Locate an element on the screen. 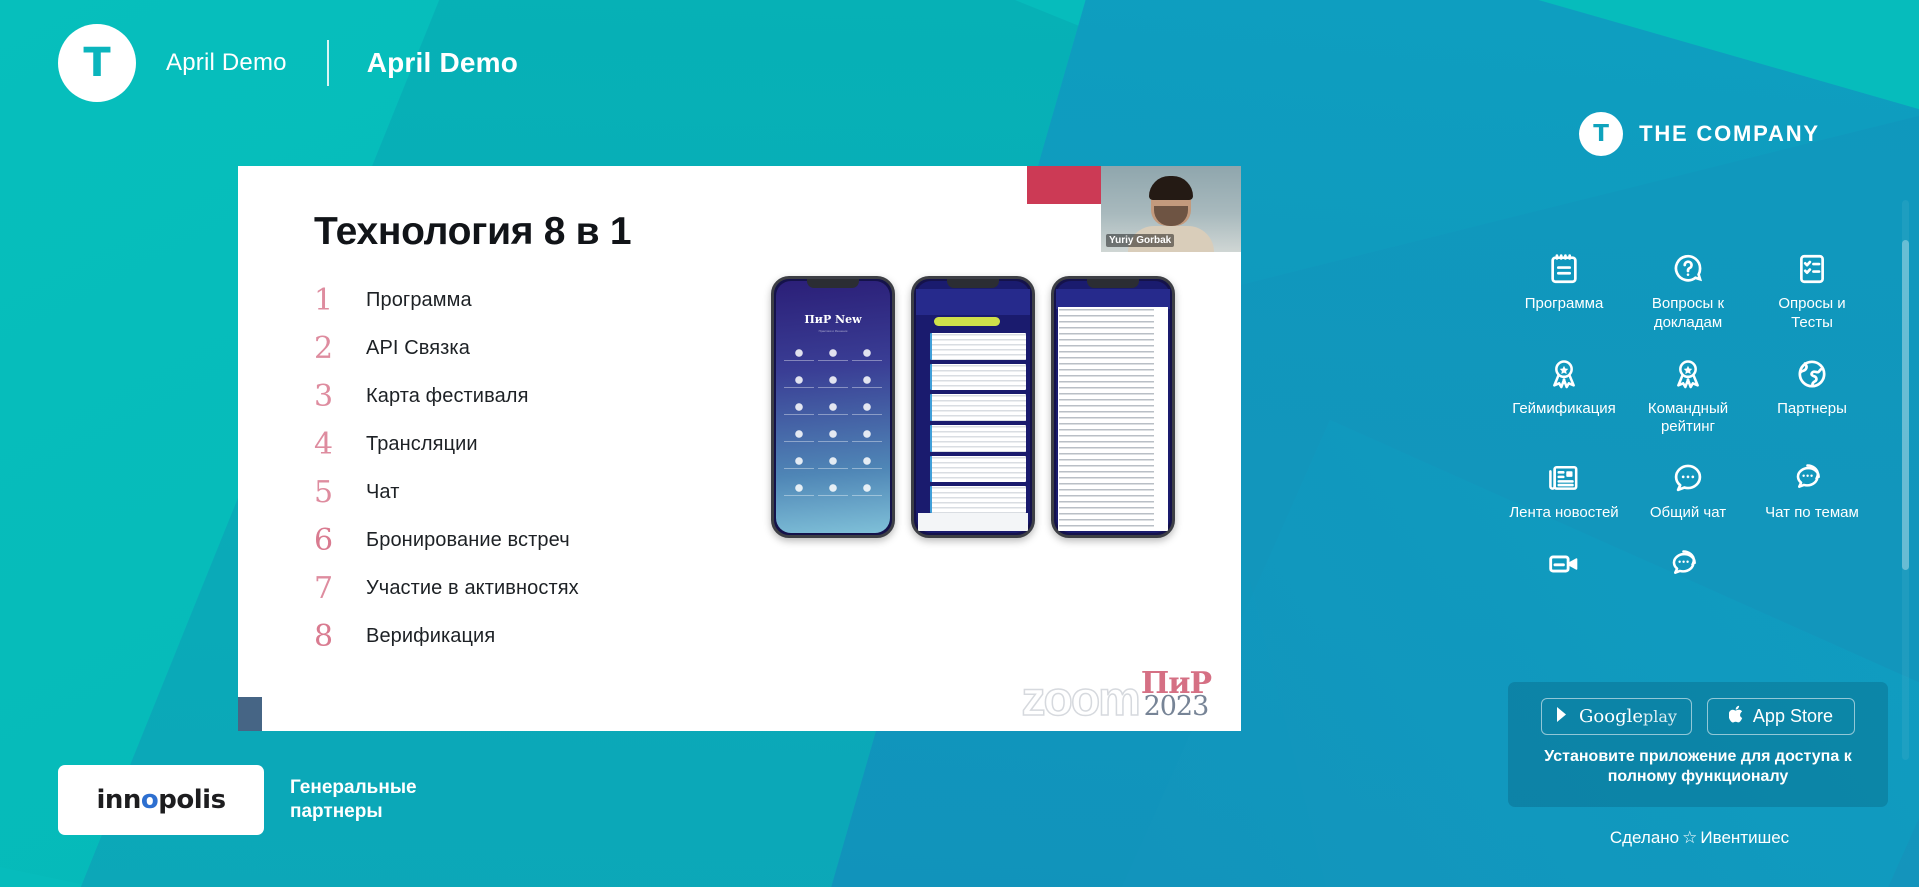 Image resolution: width=1919 pixels, height=887 pixels. sidebar-item-topic-chat: Чат по темам is located at coordinates (1812, 492).